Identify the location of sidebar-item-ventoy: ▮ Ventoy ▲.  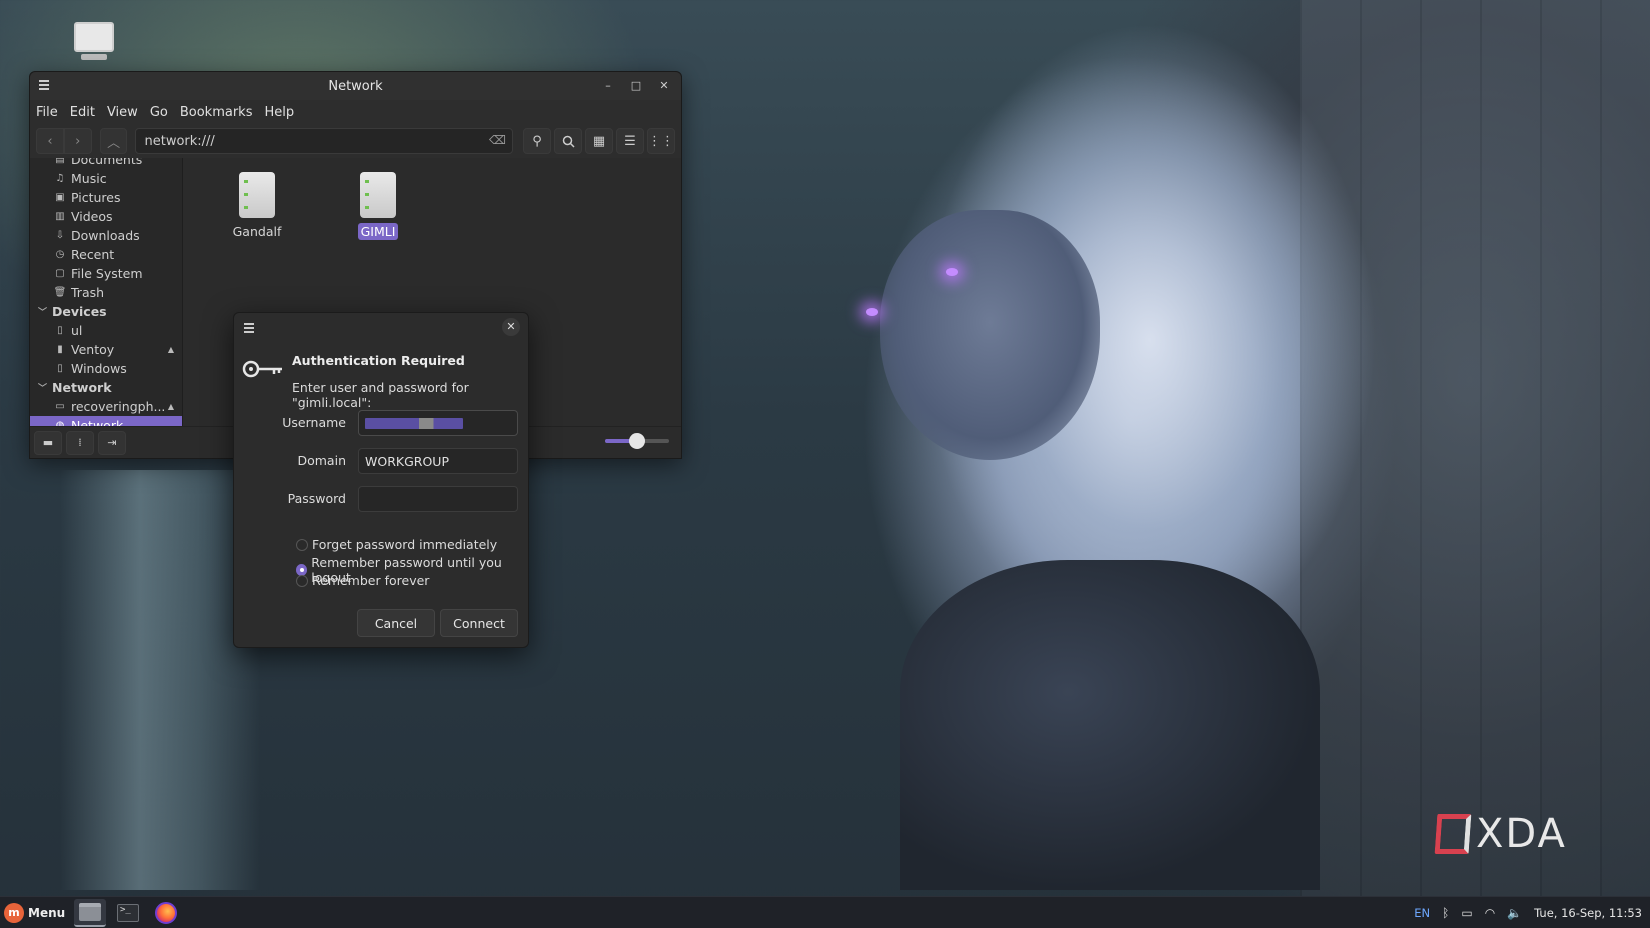
(106, 349).